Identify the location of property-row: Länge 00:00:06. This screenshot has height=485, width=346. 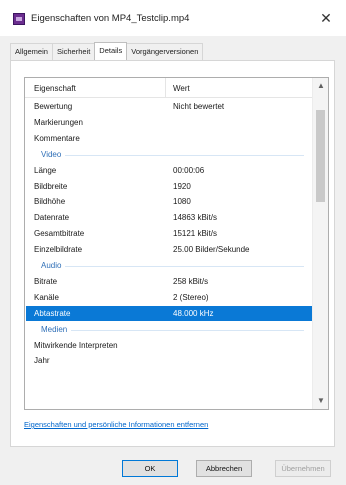
(169, 170).